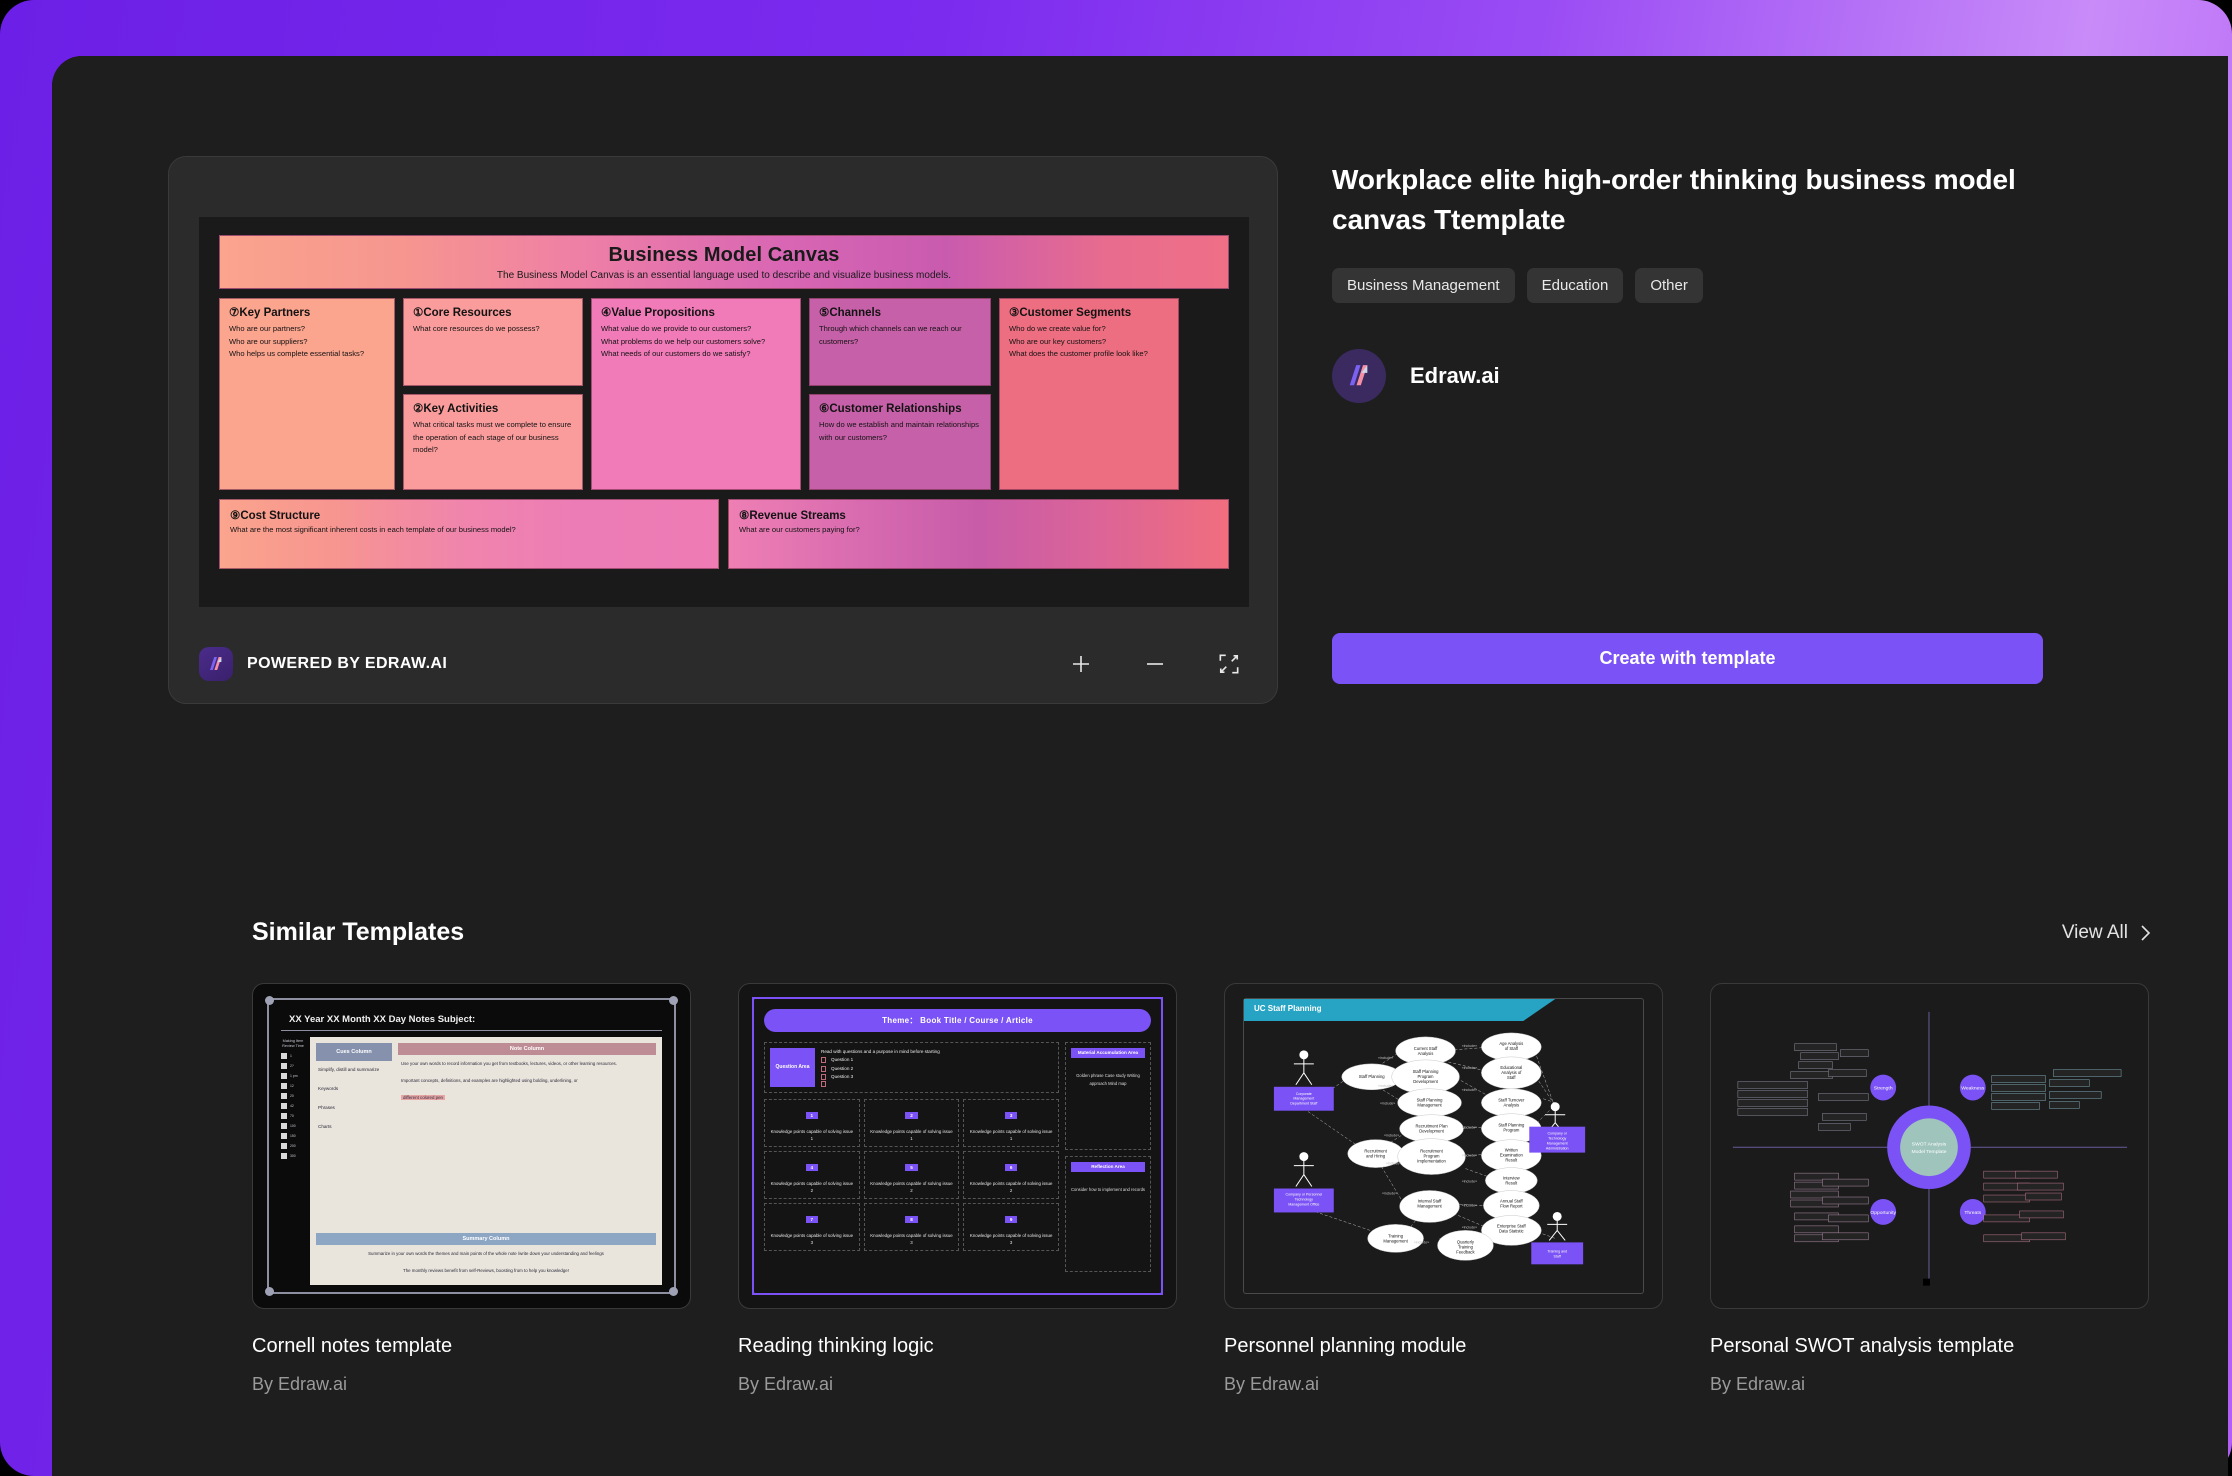  Describe the element at coordinates (1511, 1205) in the screenshot. I see `svg-text: Flow Report` at that location.